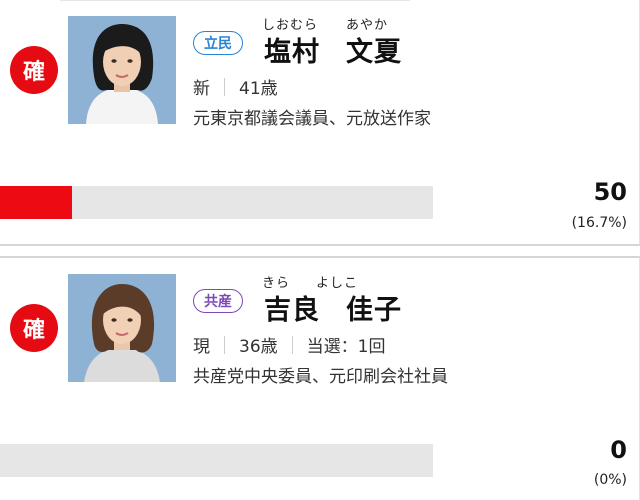 The height and width of the screenshot is (500, 640). What do you see at coordinates (201, 347) in the screenshot?
I see `status-text: 現` at bounding box center [201, 347].